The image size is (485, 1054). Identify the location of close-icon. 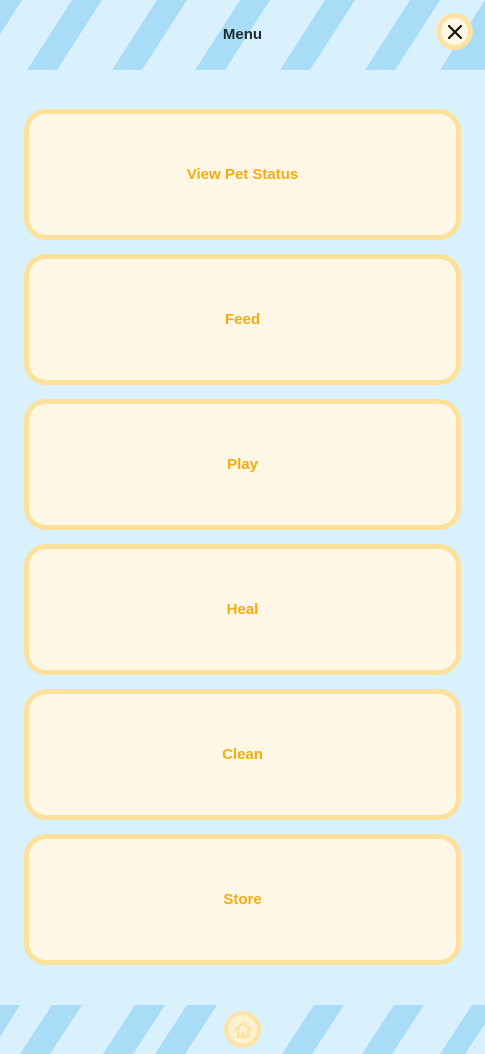
(454, 31).